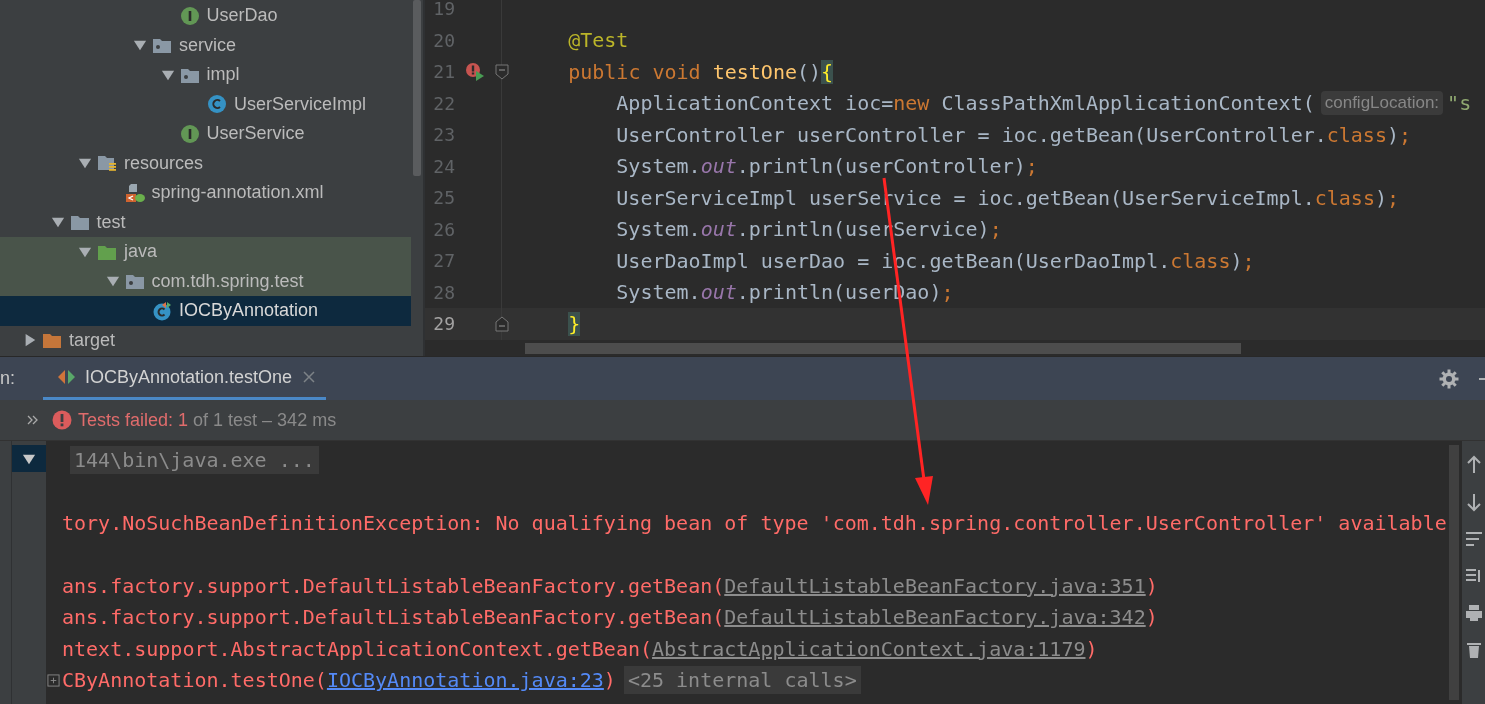 This screenshot has height=704, width=1485. What do you see at coordinates (755, 103) in the screenshot?
I see `code-text: ApplicationContext ioc=` at bounding box center [755, 103].